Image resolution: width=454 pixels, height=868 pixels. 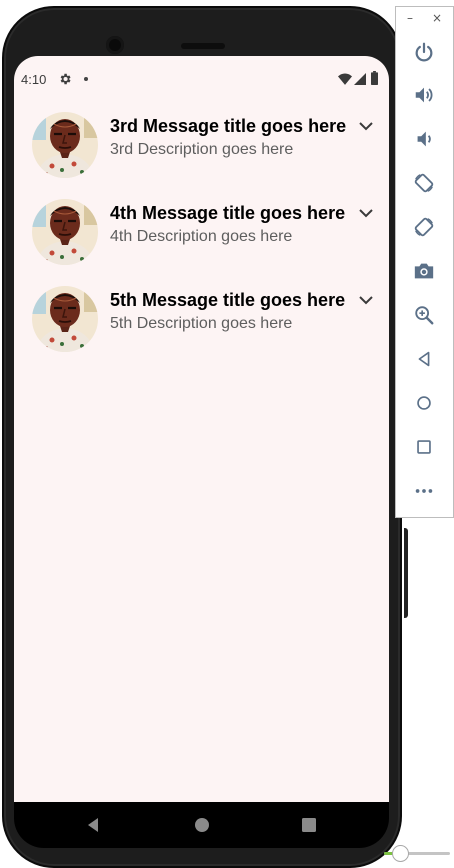 What do you see at coordinates (201, 78) in the screenshot?
I see `status-bar: 4:10` at bounding box center [201, 78].